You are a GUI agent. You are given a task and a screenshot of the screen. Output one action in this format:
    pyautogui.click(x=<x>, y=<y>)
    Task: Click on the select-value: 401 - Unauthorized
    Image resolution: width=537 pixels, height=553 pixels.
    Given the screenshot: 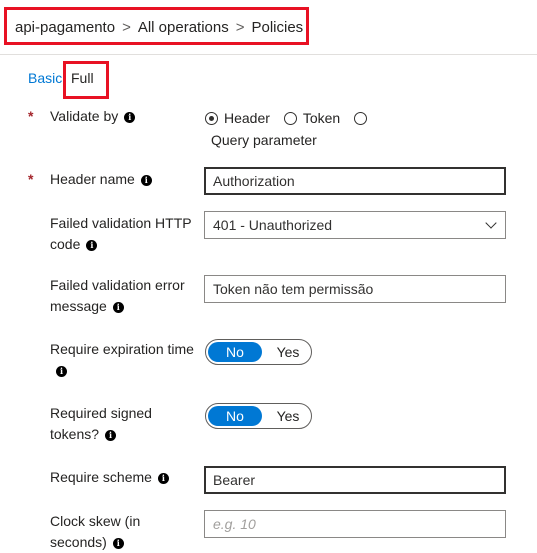 What is the action you would take?
    pyautogui.click(x=273, y=225)
    